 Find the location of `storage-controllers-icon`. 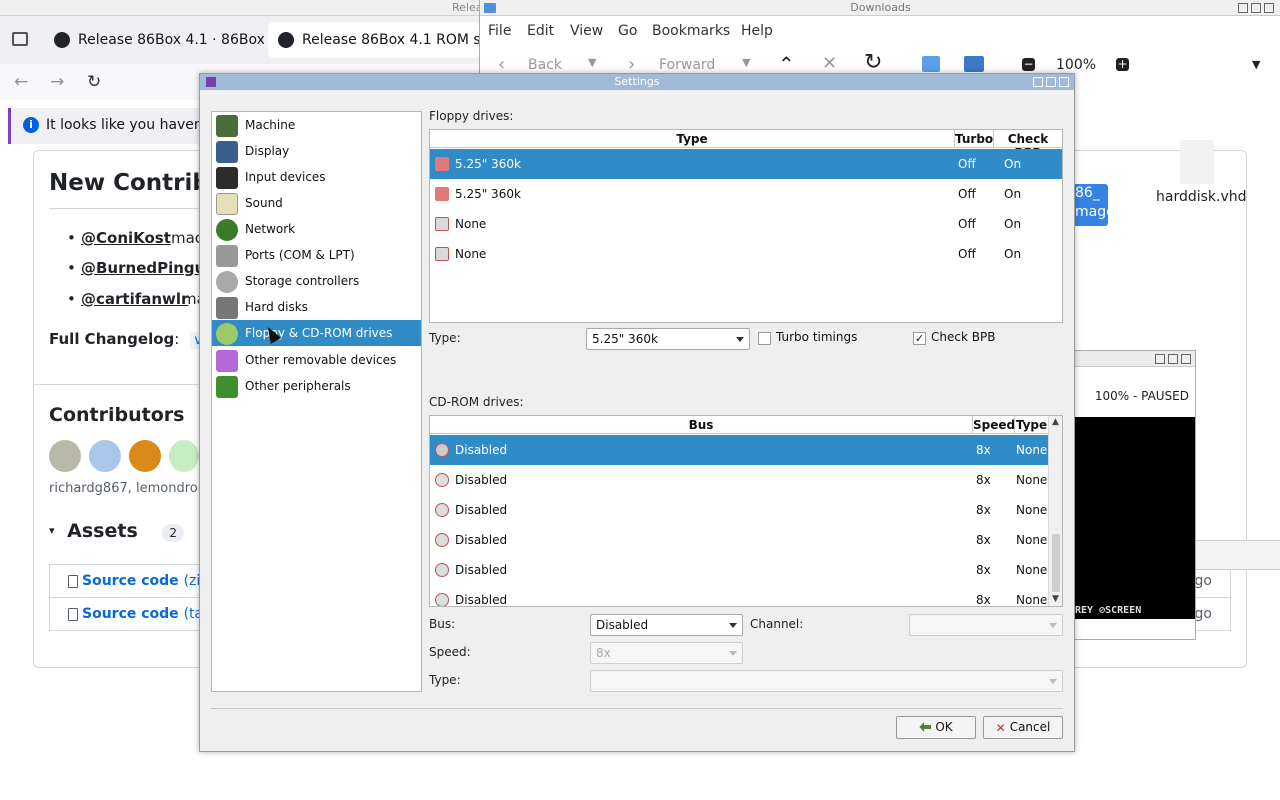

storage-controllers-icon is located at coordinates (227, 282).